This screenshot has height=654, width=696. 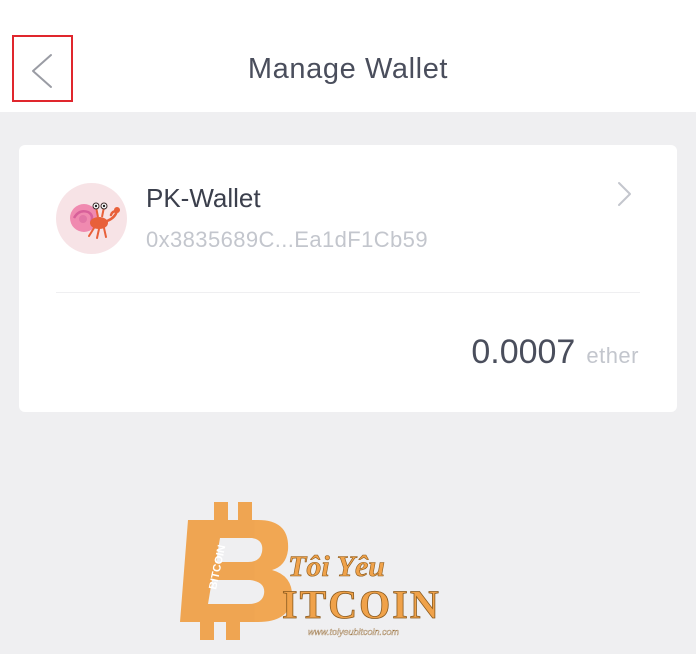 I want to click on divider, so click(x=348, y=292).